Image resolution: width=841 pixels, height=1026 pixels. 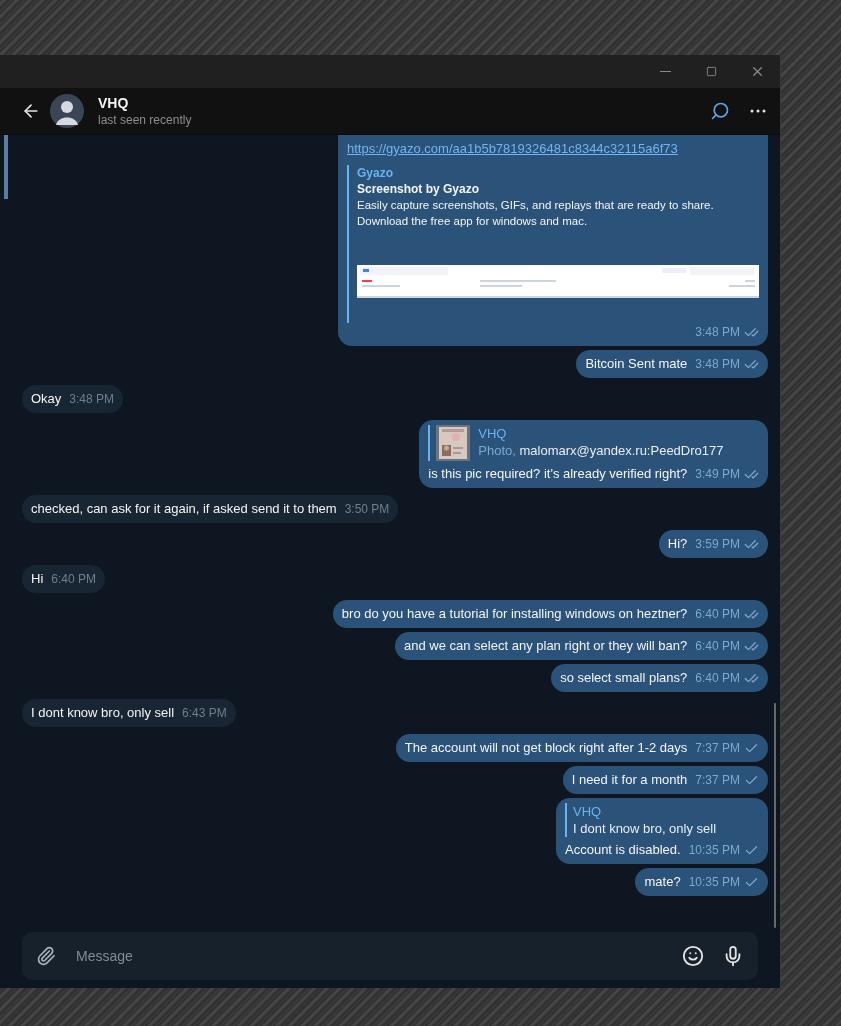 What do you see at coordinates (717, 544) in the screenshot?
I see `message-time: 3:59 PM` at bounding box center [717, 544].